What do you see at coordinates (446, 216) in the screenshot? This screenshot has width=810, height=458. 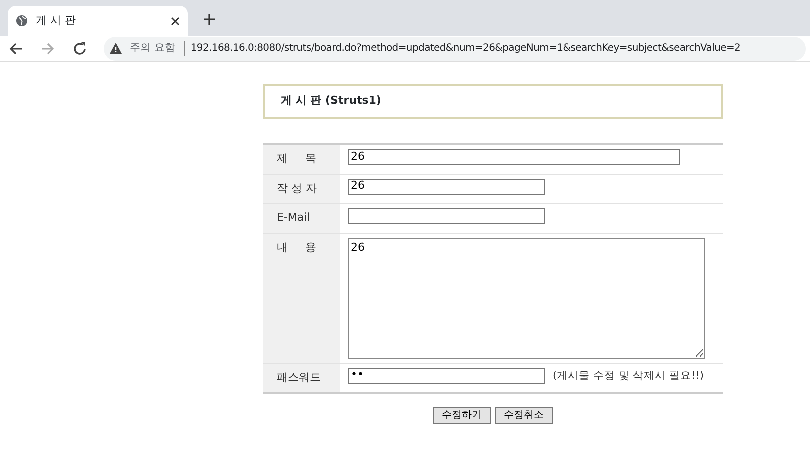 I see `input-field` at bounding box center [446, 216].